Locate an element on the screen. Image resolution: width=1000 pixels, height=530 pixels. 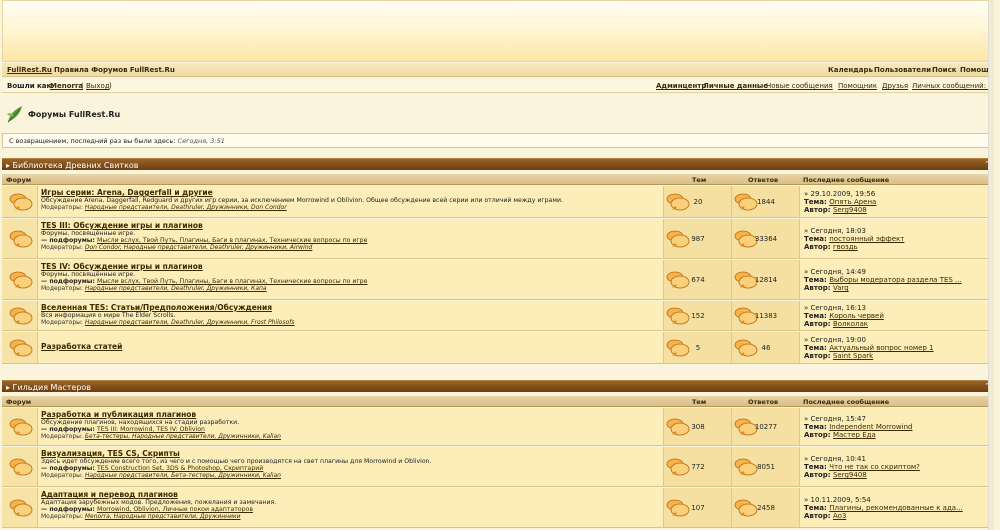
username-link: Menorra is located at coordinates (66, 86).